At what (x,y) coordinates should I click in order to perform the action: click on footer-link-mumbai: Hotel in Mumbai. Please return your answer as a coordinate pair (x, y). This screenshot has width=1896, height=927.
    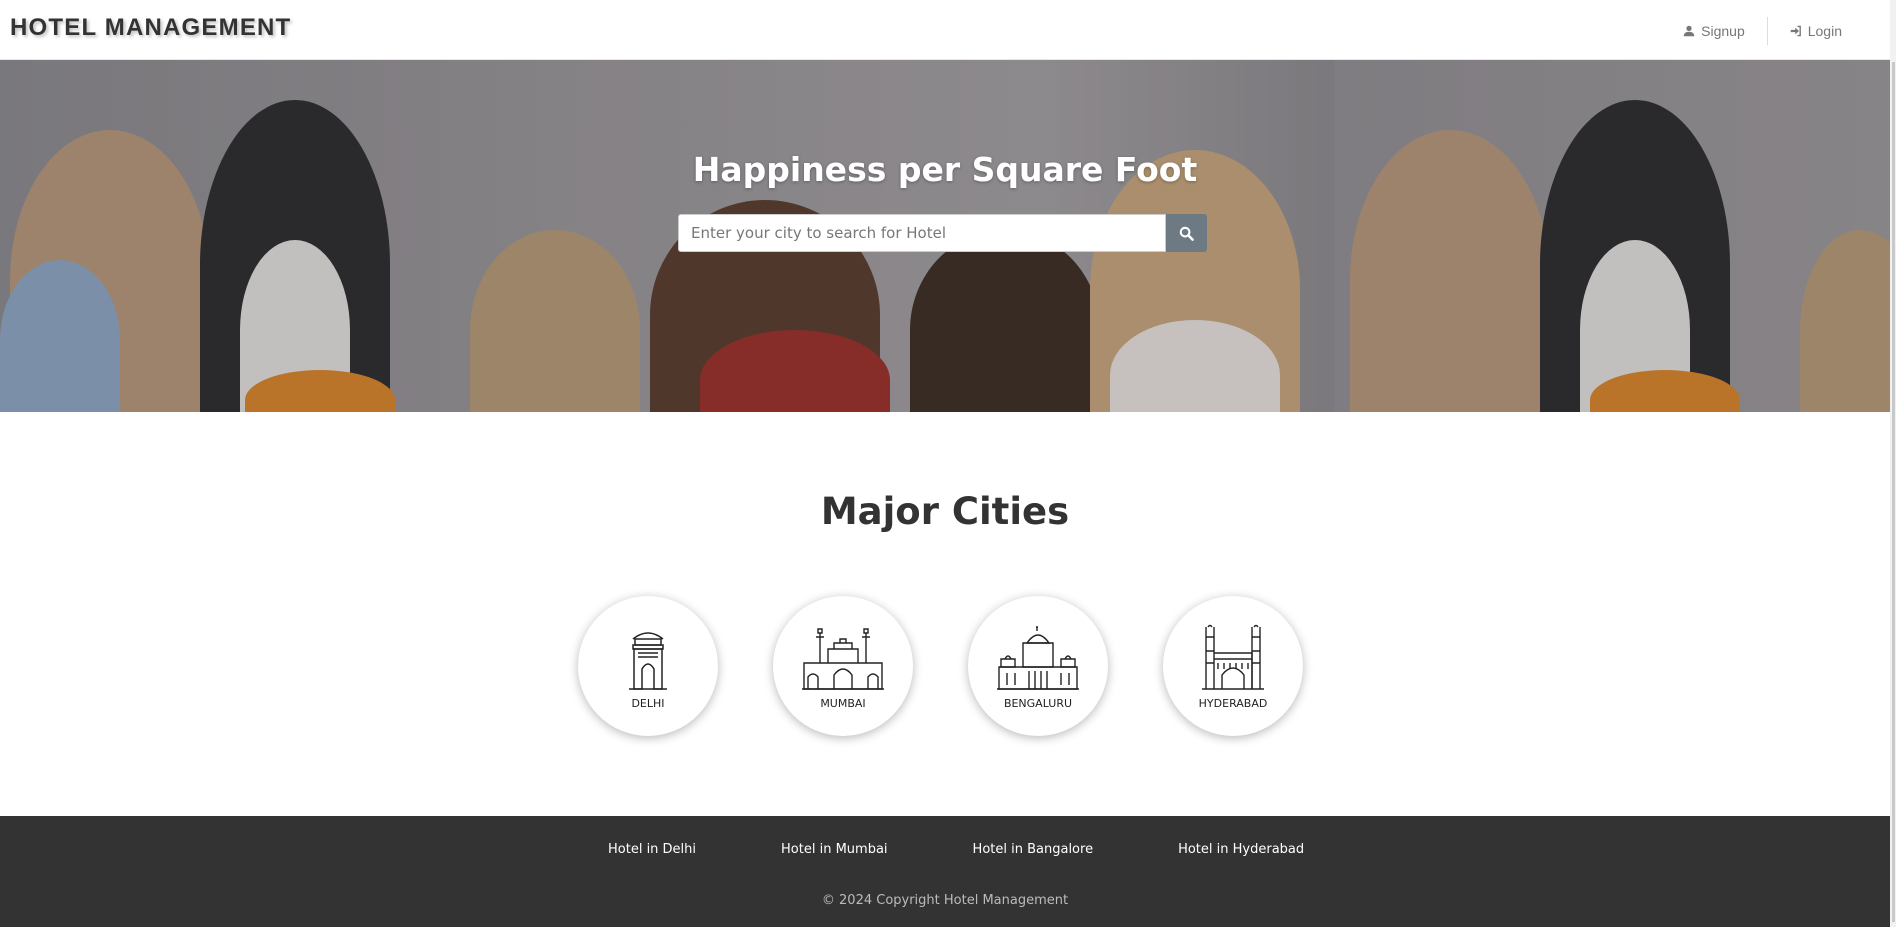
    Looking at the image, I should click on (834, 849).